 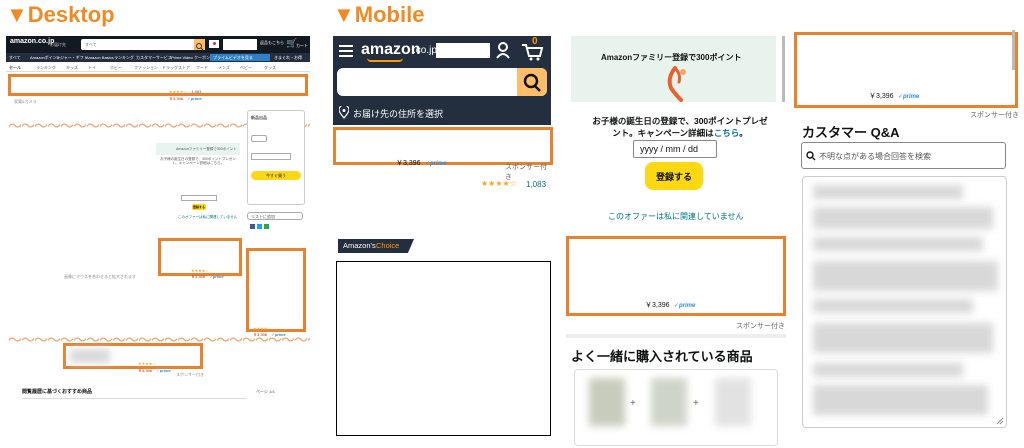 I want to click on qa-results, so click(x=904, y=302).